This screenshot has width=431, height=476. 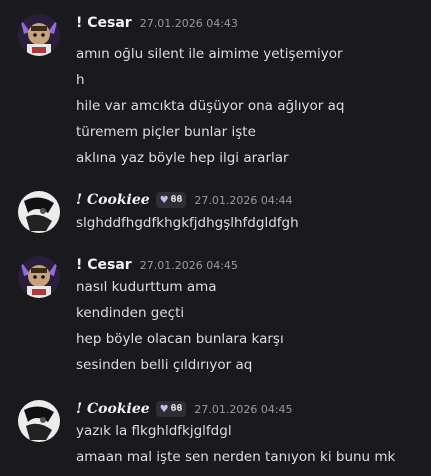 I want to click on message-header: ! Cookiee ♥ ϐϐ 27.01.2026 04:44, so click(x=184, y=200).